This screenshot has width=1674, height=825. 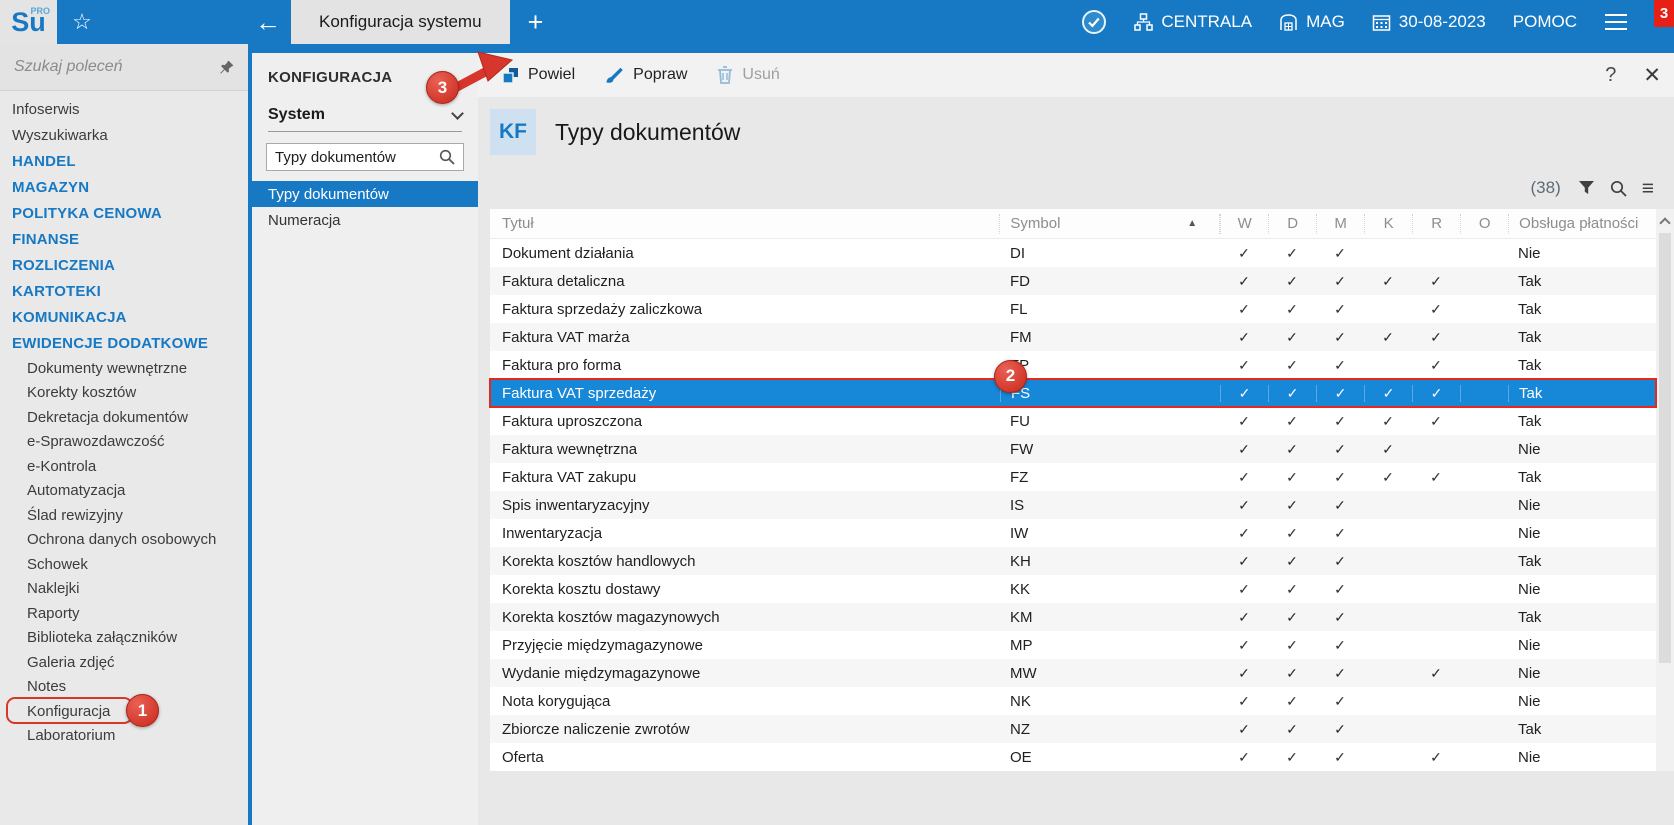 What do you see at coordinates (124, 589) in the screenshot?
I see `sidebar-item: Naklejki` at bounding box center [124, 589].